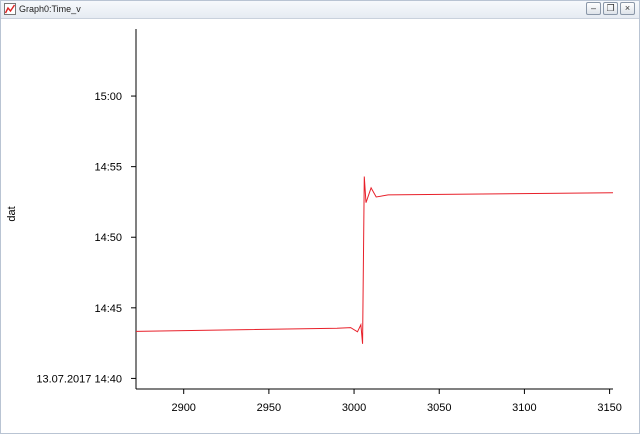 Image resolution: width=640 pixels, height=435 pixels. Describe the element at coordinates (354, 408) in the screenshot. I see `x-tick-label: 3000` at that location.